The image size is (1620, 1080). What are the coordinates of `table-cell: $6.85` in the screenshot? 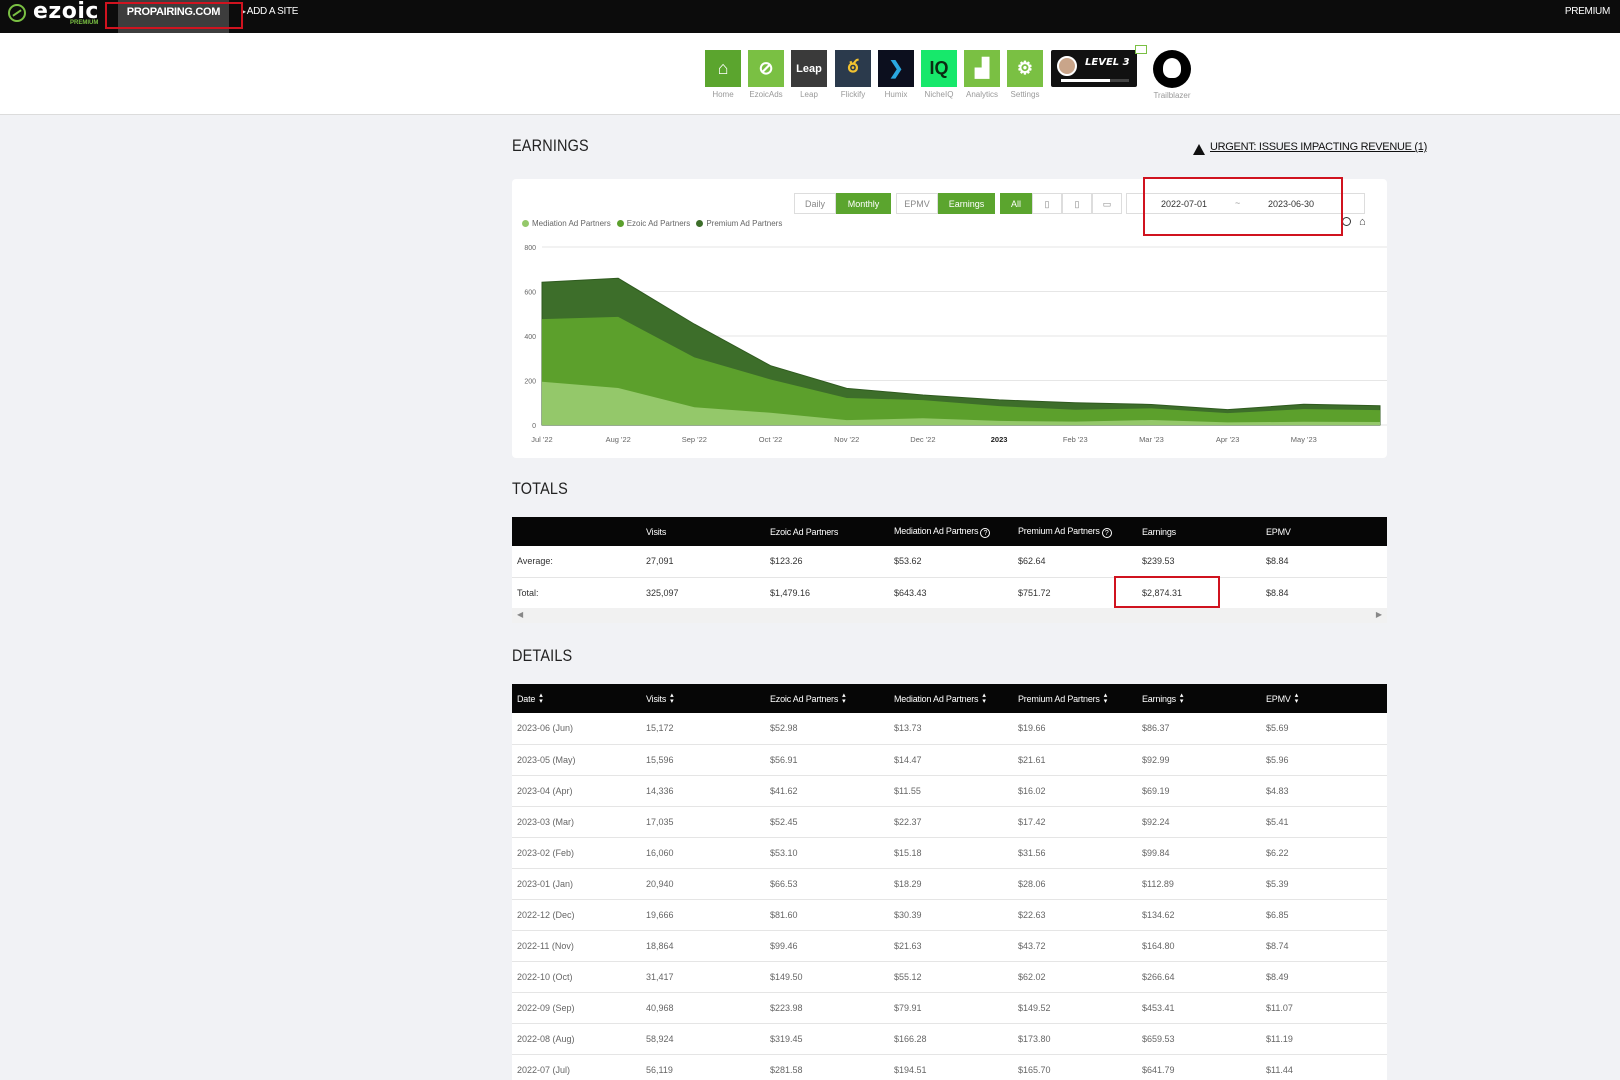 It's located at (1324, 915).